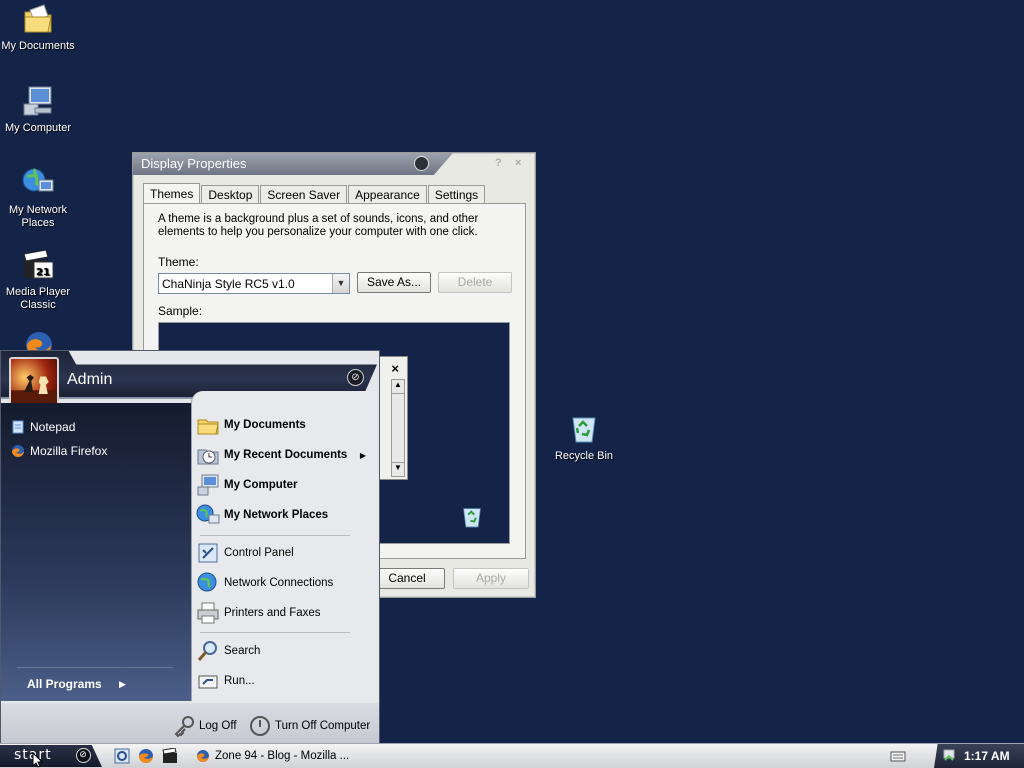 The image size is (1024, 768). Describe the element at coordinates (398, 469) in the screenshot. I see `scroll-down-icon: ▼` at that location.